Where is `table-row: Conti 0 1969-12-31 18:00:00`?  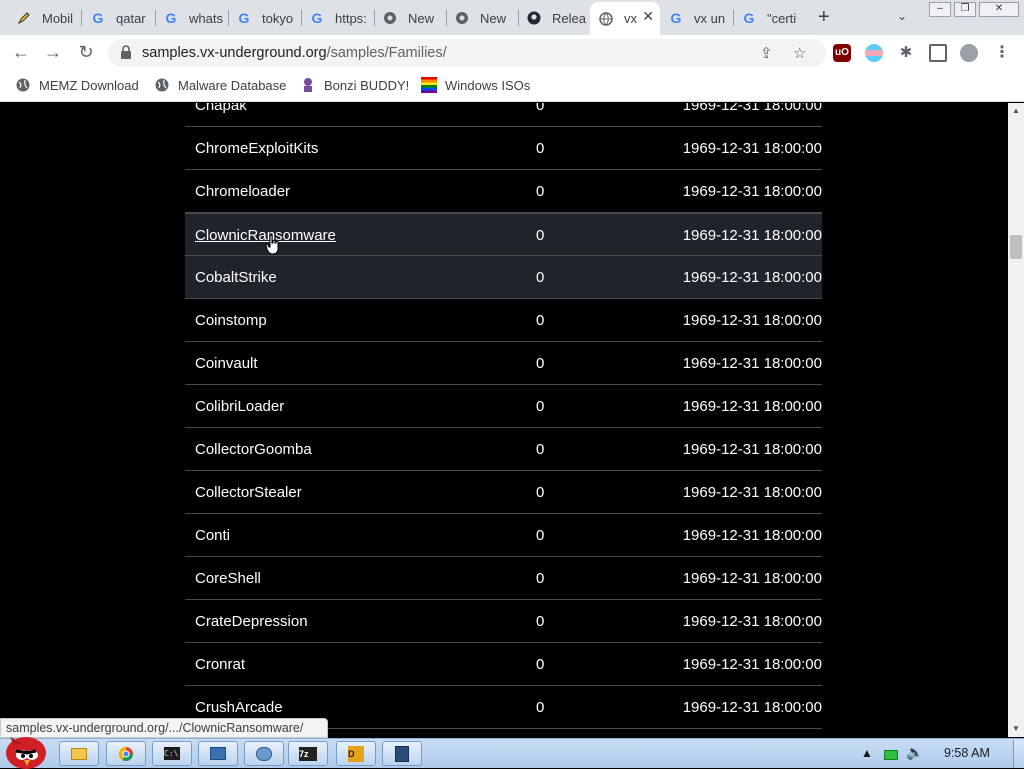 table-row: Conti 0 1969-12-31 18:00:00 is located at coordinates (503, 535).